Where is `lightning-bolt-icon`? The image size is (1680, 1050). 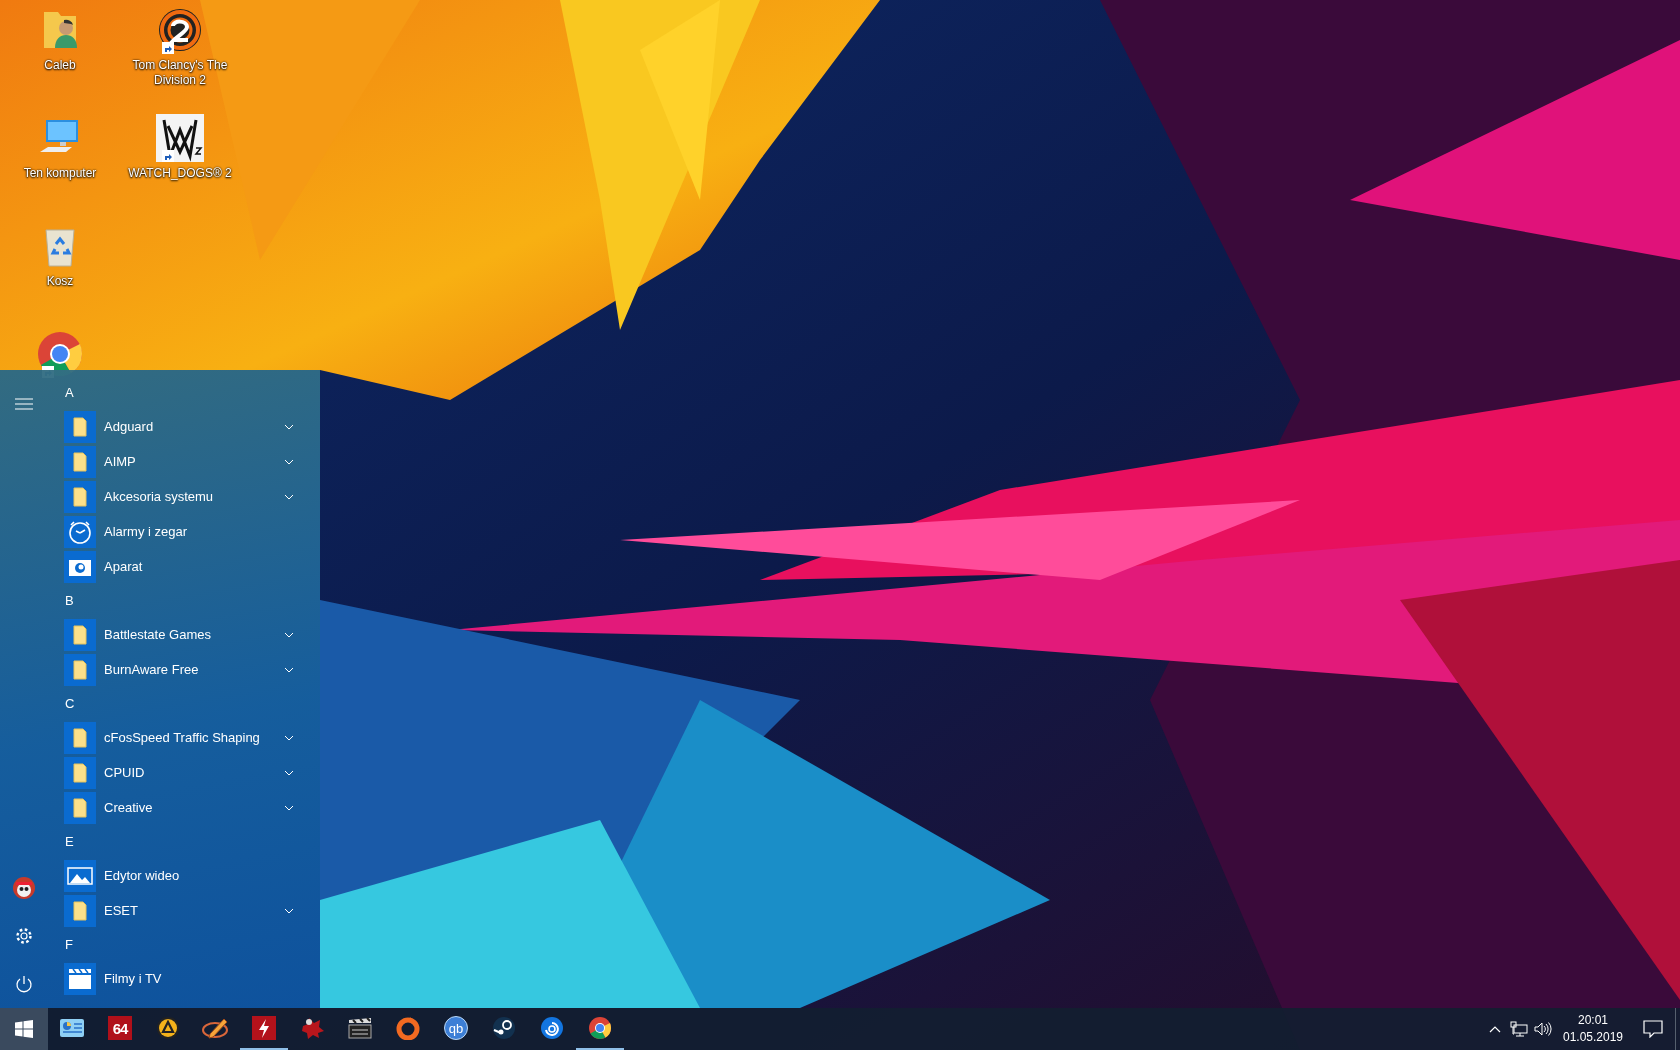 lightning-bolt-icon is located at coordinates (264, 1028).